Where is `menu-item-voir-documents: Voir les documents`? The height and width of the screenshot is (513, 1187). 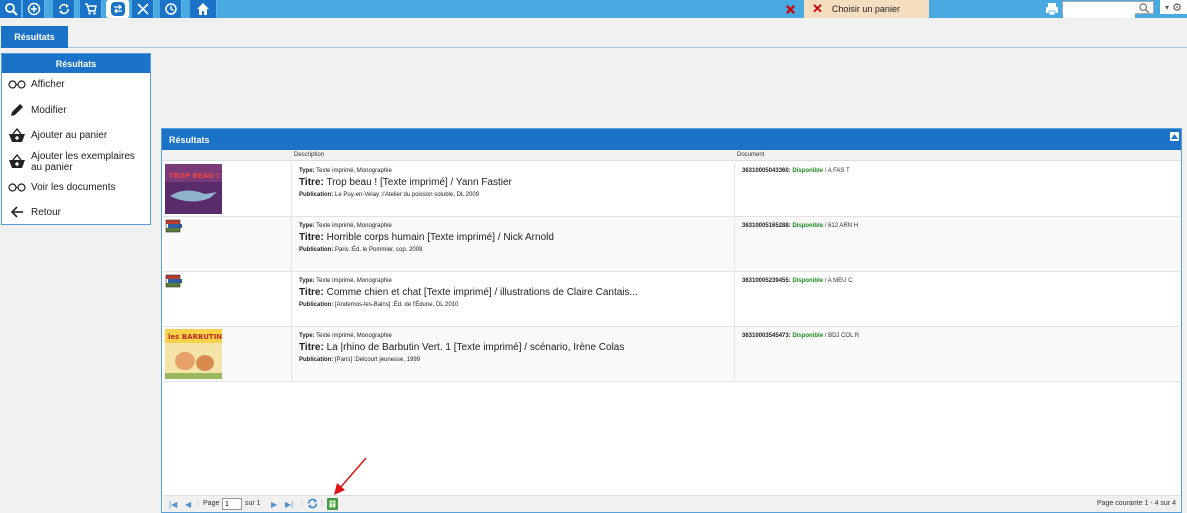 menu-item-voir-documents: Voir les documents is located at coordinates (76, 187).